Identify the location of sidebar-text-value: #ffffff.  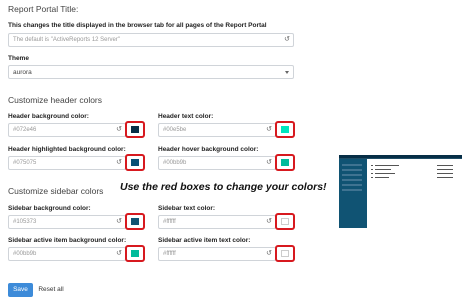
(169, 222).